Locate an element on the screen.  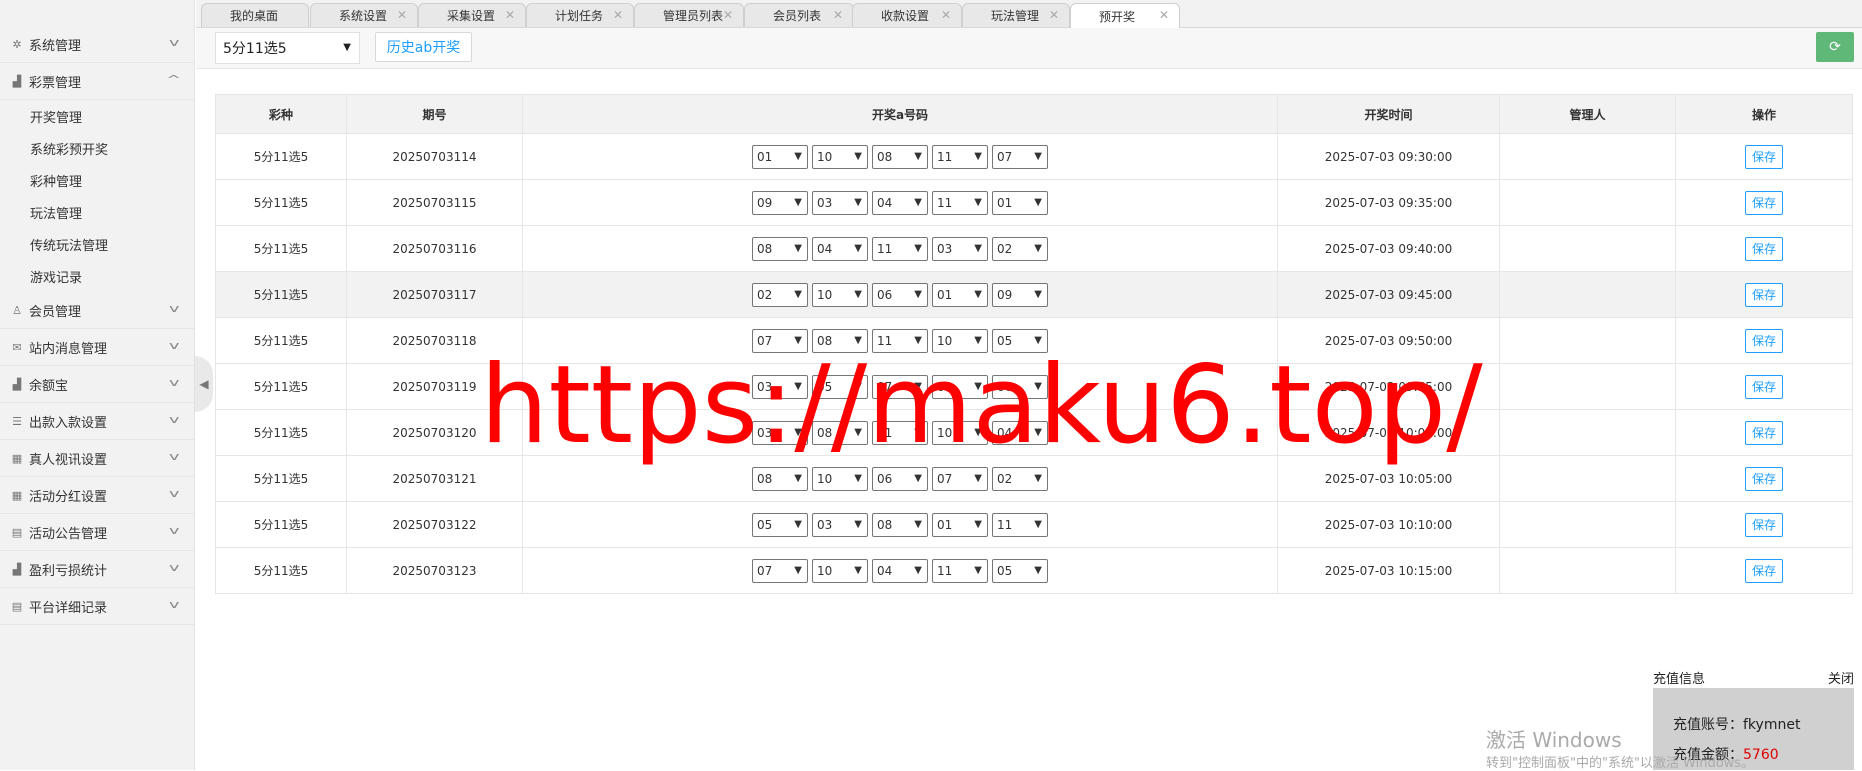
tab: 收款设置 ✕ is located at coordinates (907, 15).